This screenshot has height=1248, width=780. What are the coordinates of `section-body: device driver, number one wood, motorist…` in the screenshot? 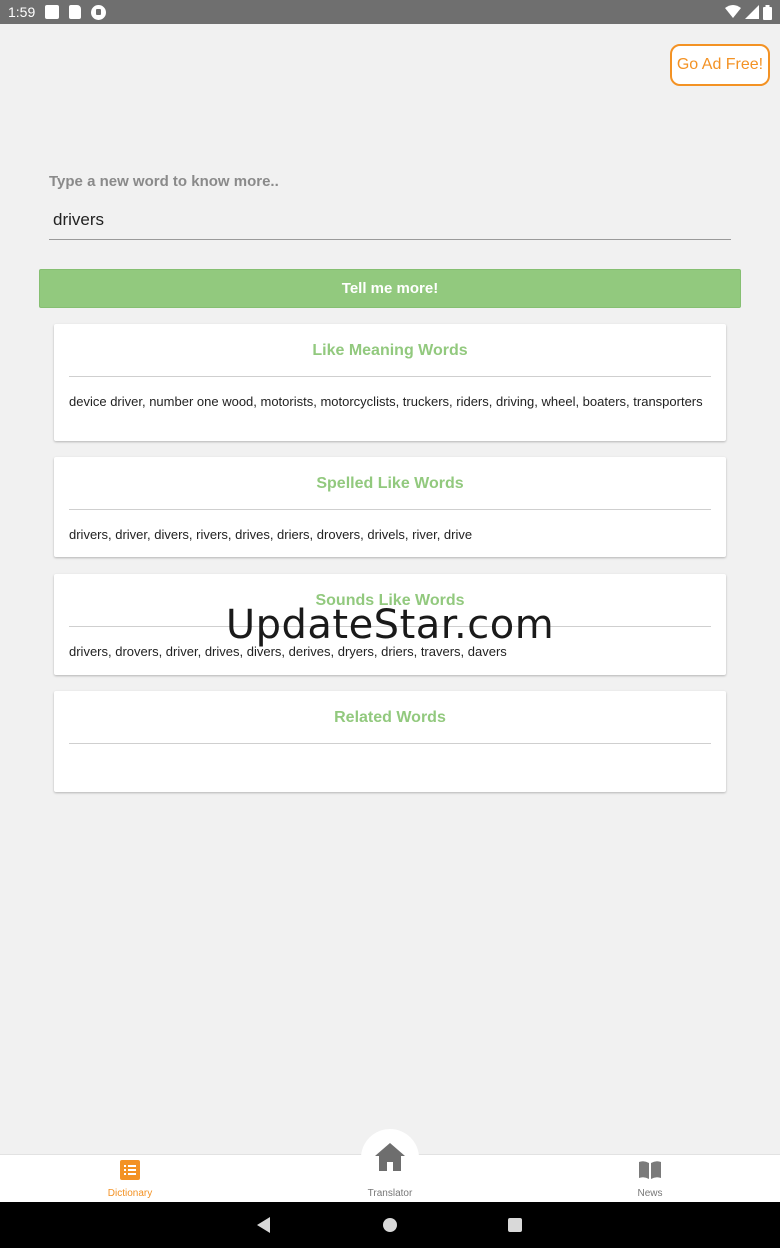 It's located at (386, 401).